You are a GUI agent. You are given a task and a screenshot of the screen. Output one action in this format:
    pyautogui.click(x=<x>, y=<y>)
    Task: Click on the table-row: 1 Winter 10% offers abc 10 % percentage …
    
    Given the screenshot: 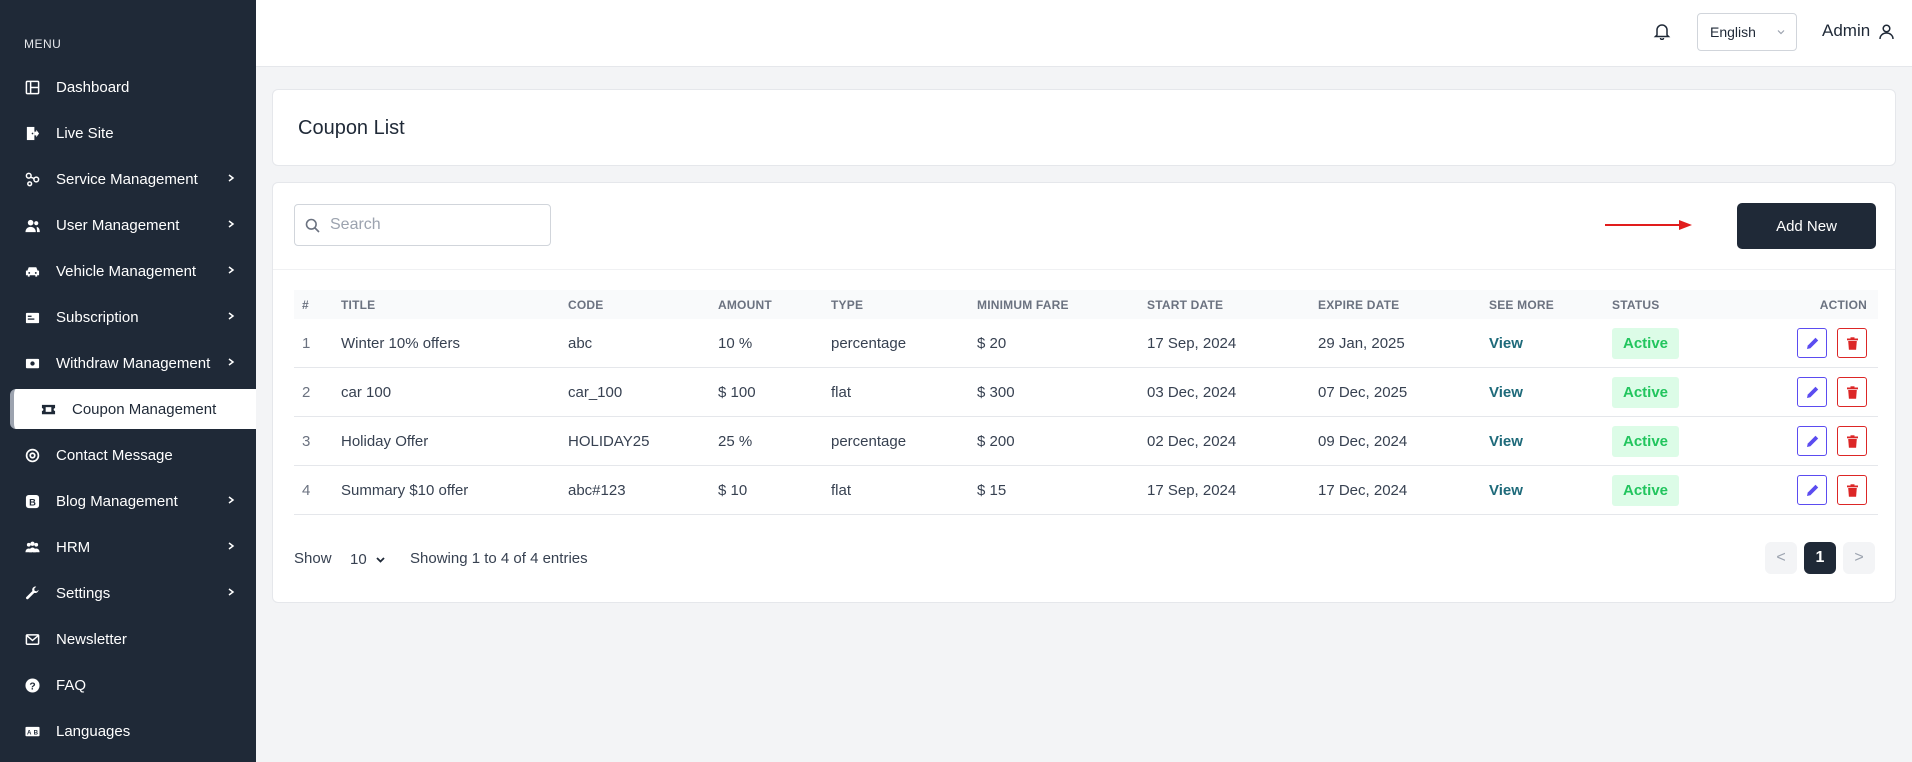 What is the action you would take?
    pyautogui.click(x=1086, y=343)
    